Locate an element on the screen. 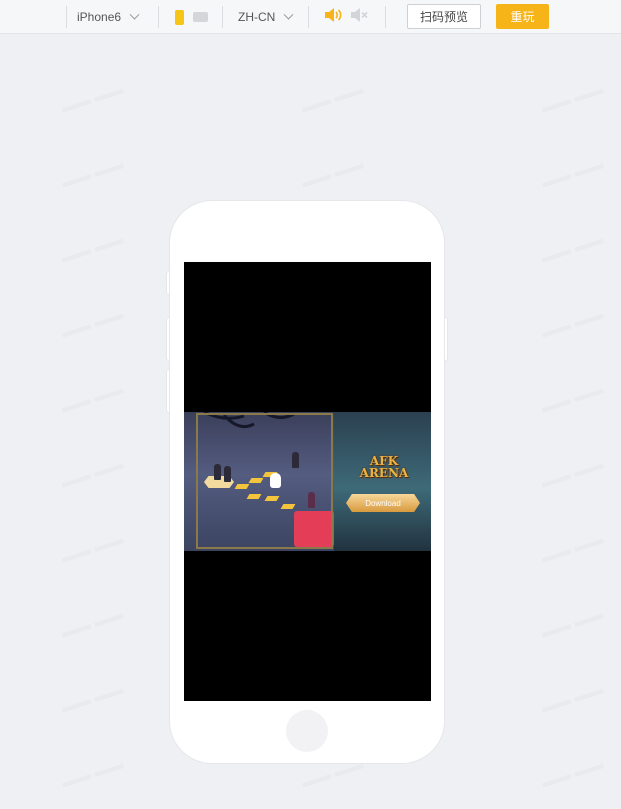 This screenshot has width=621, height=809. replay-button: 重玩 is located at coordinates (522, 16).